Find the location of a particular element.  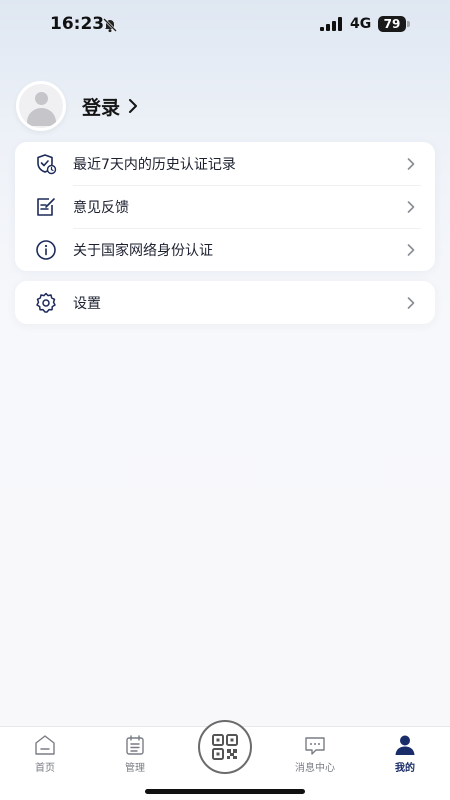

status-bar: 16:23 4G 79 is located at coordinates (225, 24).